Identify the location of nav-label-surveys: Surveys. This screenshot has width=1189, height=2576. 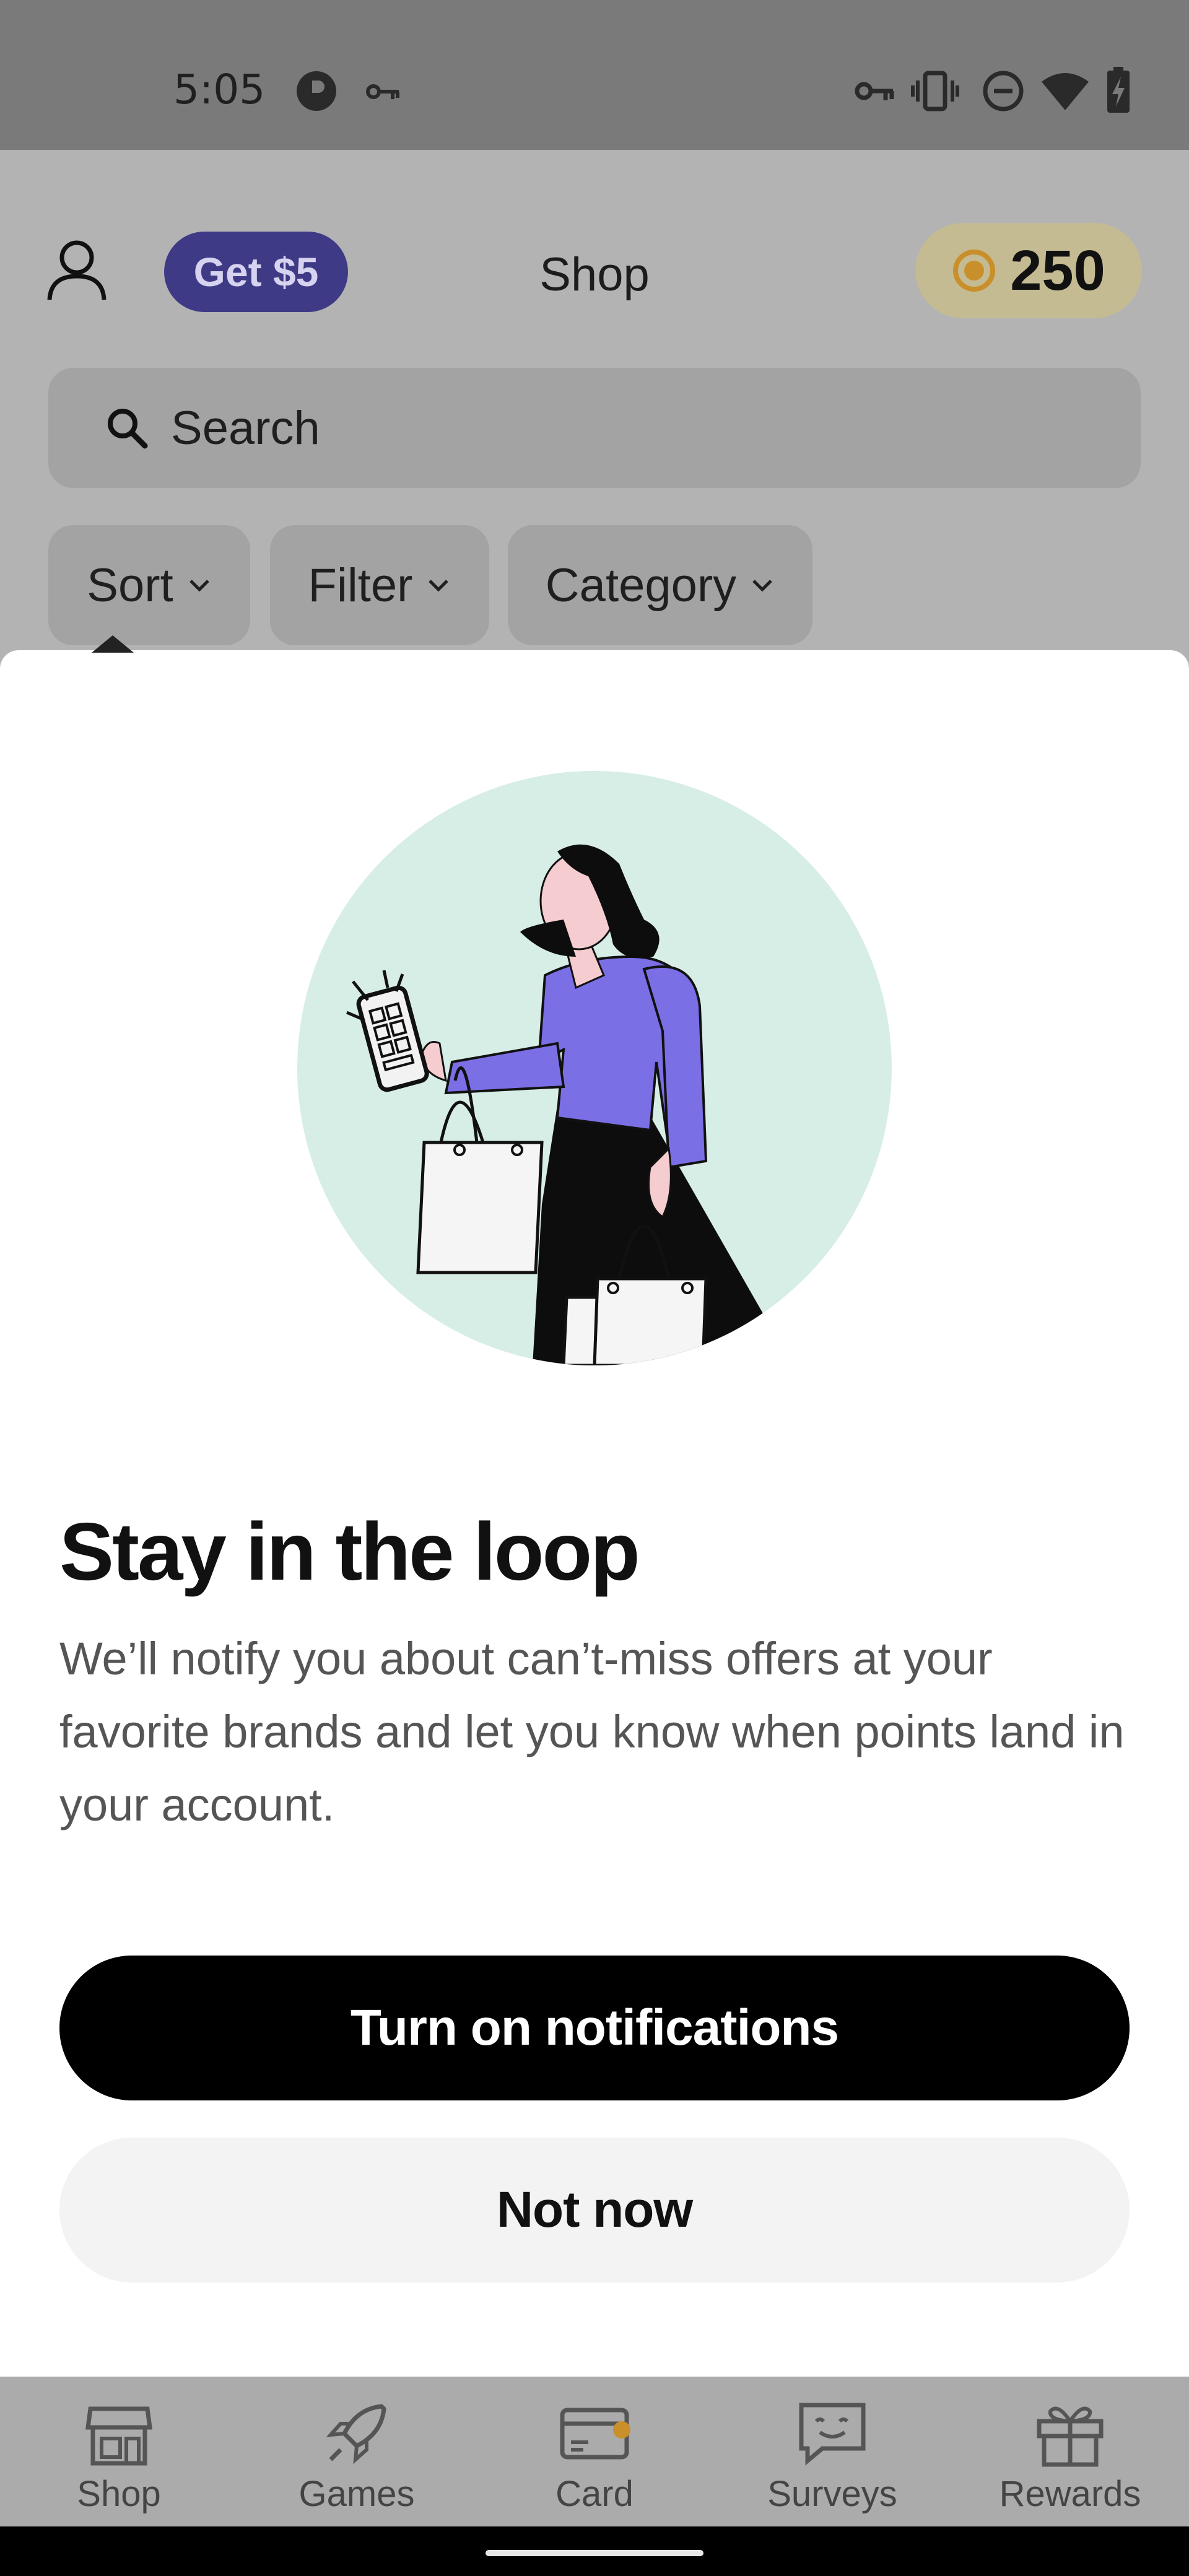
(832, 2494).